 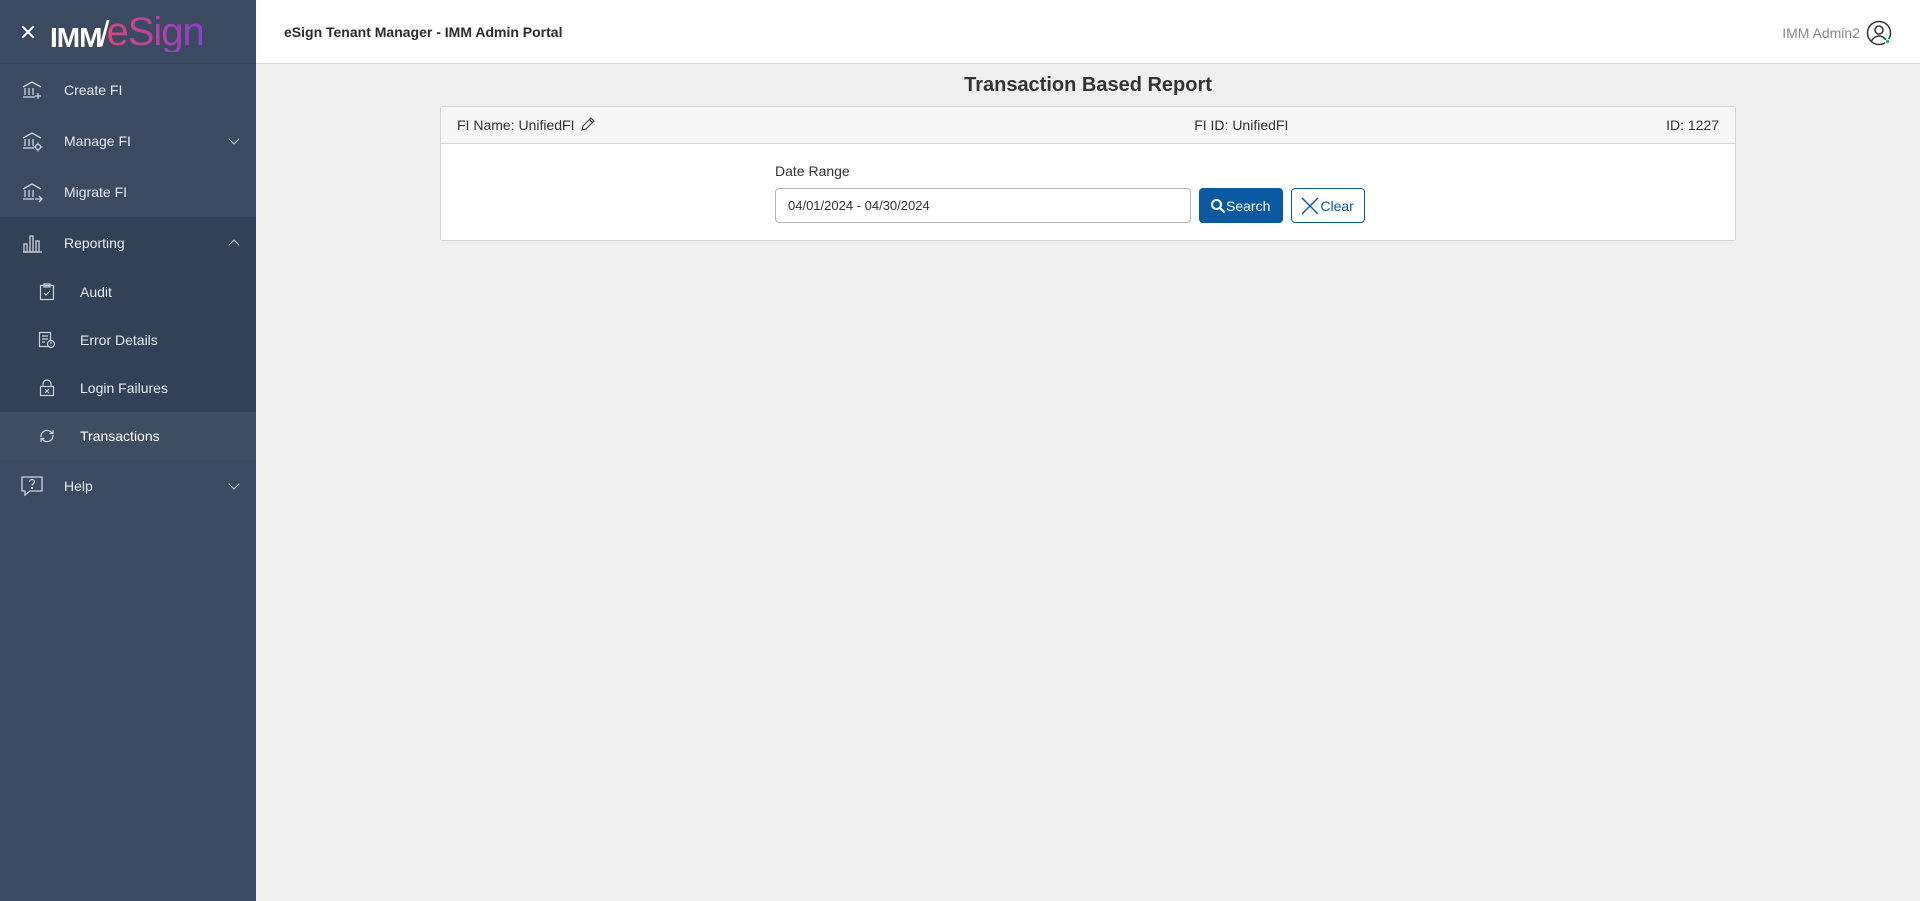 What do you see at coordinates (119, 340) in the screenshot?
I see `sidebar-item-label: Error Details` at bounding box center [119, 340].